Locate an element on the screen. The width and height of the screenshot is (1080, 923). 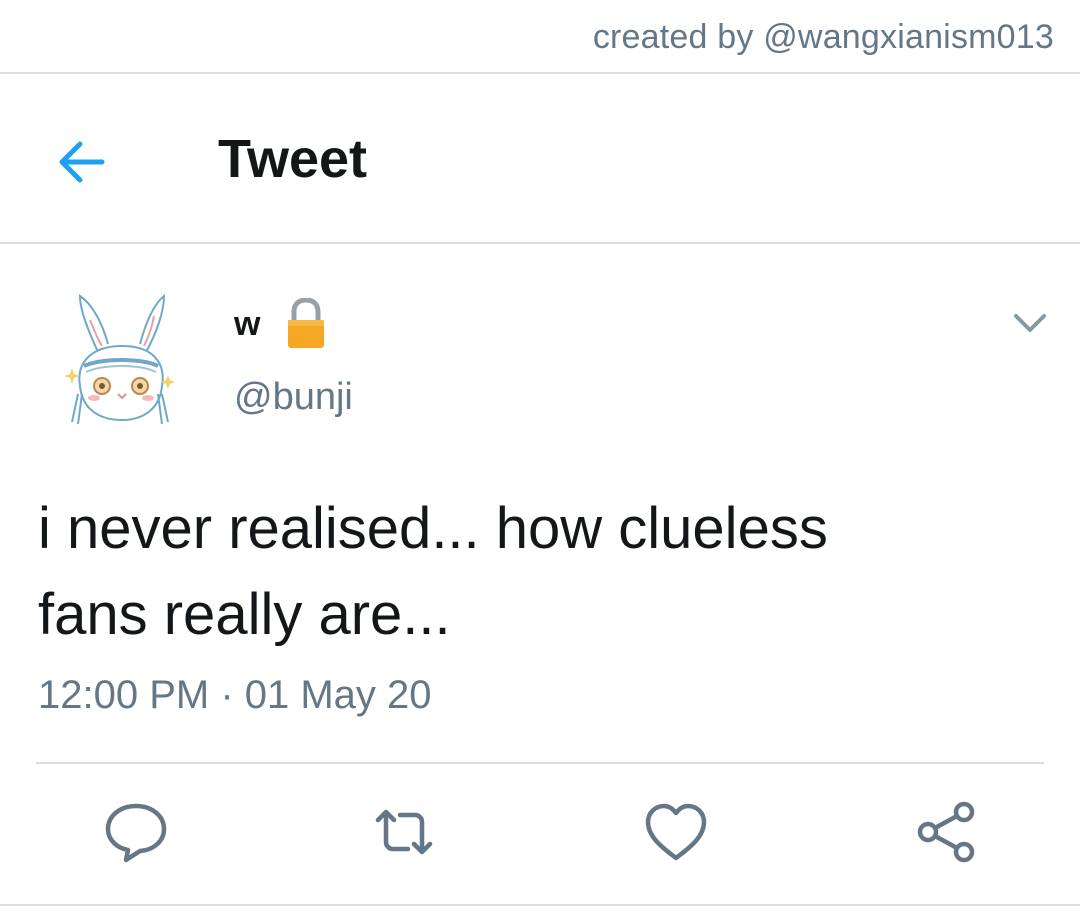
divider is located at coordinates (540, 763).